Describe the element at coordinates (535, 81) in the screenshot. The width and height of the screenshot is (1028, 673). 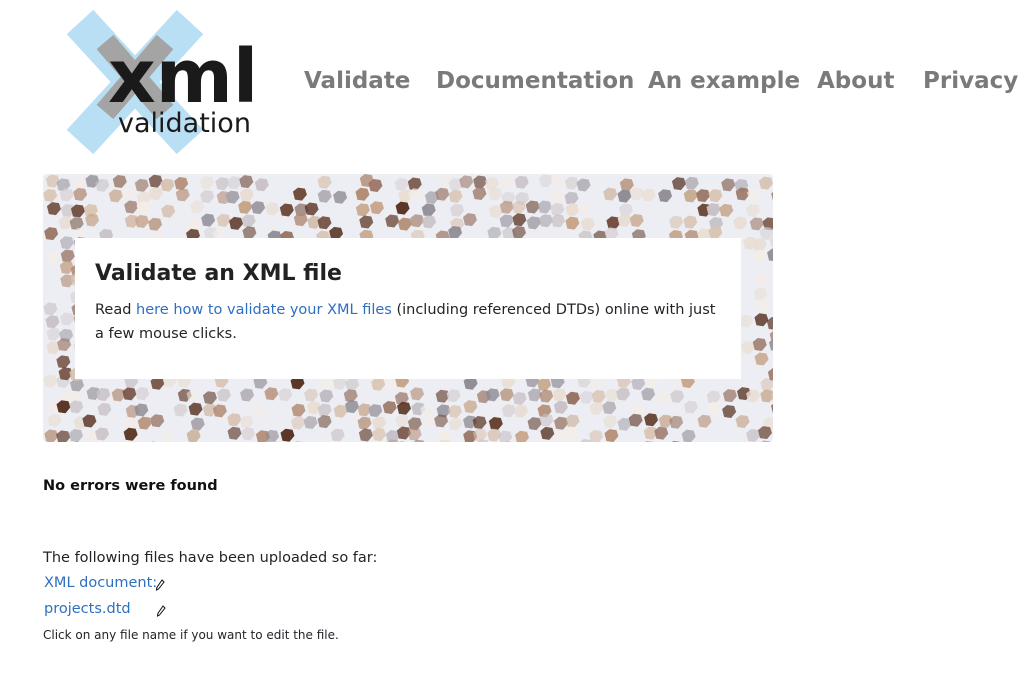
I see `nav-documentation: Documentation` at that location.